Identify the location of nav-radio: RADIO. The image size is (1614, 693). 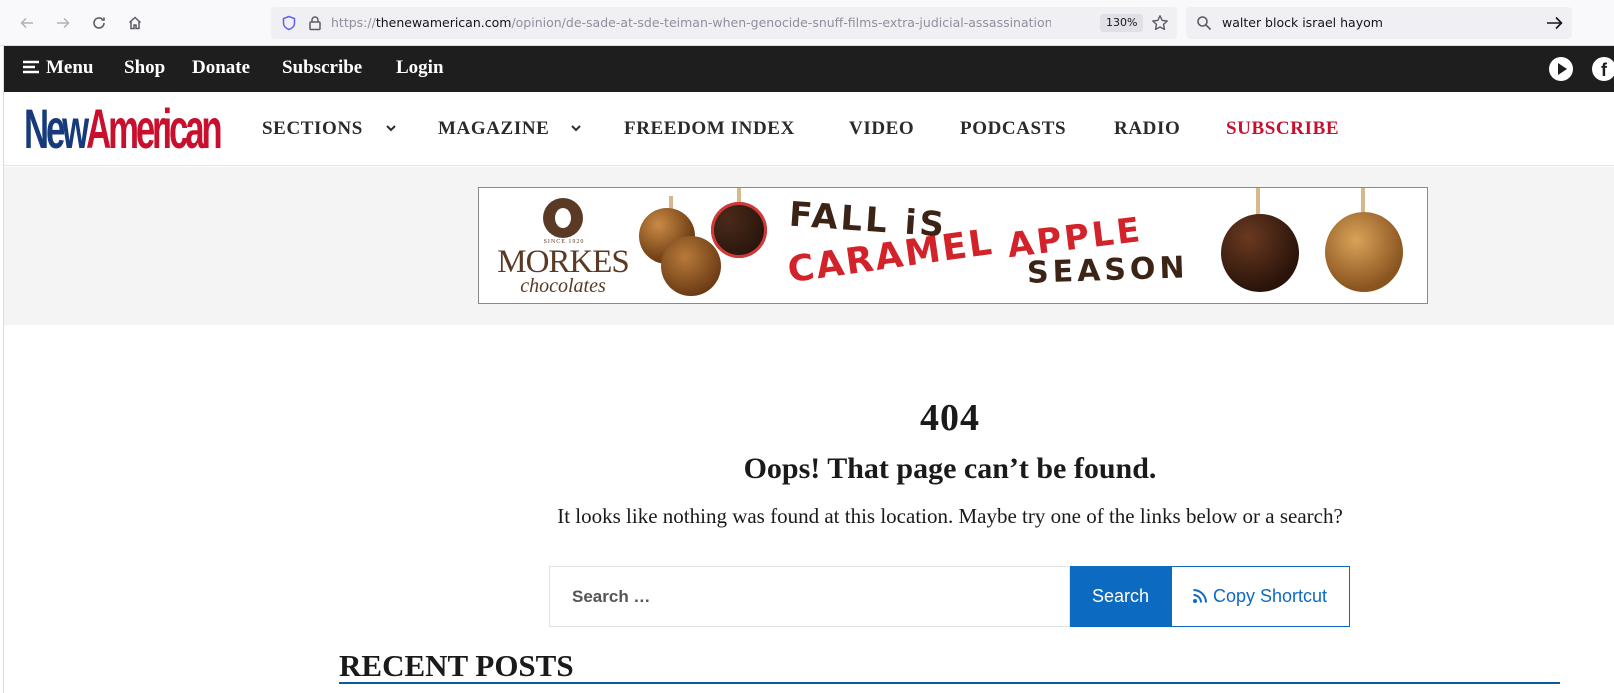
(1147, 129).